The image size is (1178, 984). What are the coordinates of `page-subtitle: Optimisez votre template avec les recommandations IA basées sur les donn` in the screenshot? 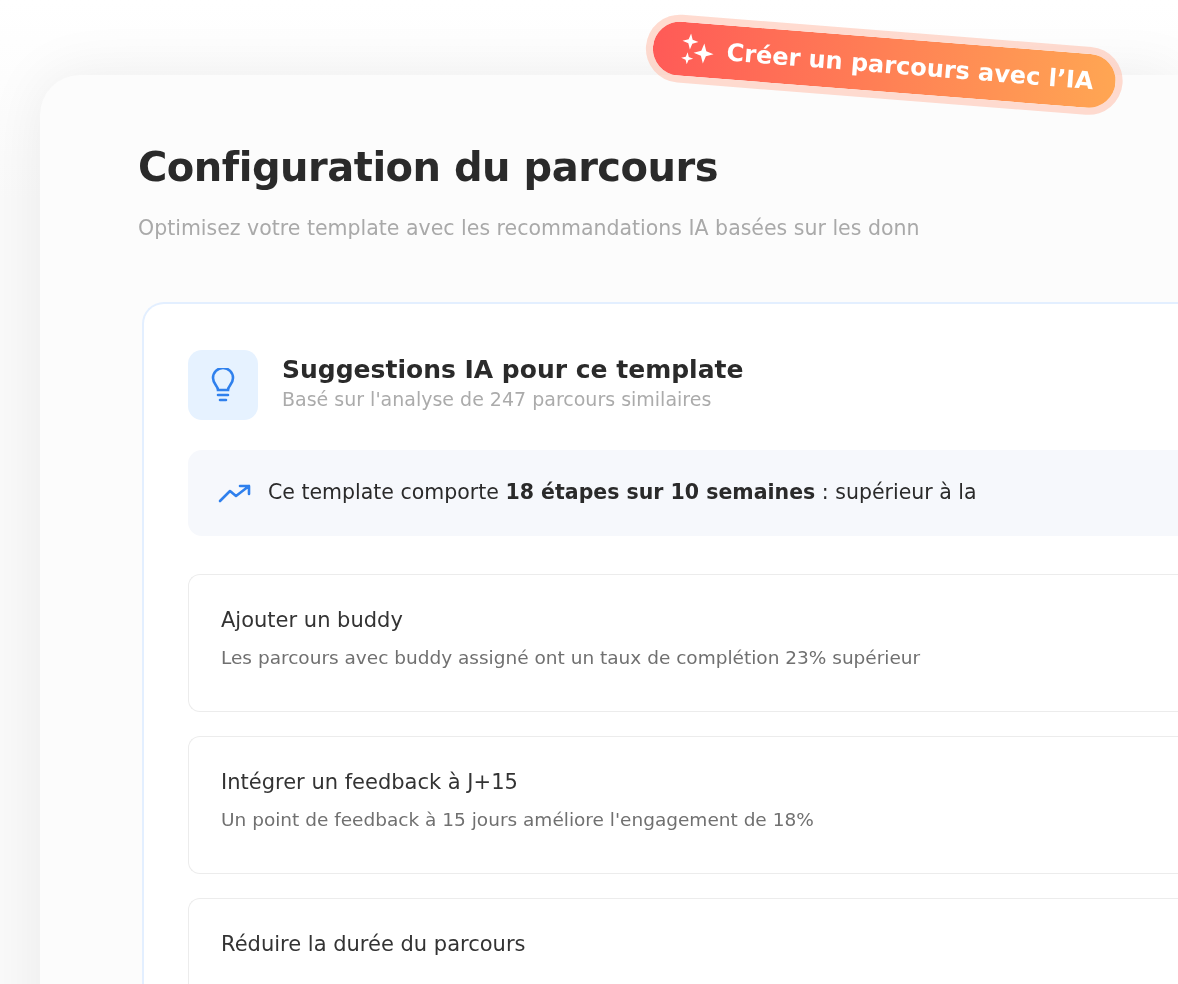 It's located at (529, 228).